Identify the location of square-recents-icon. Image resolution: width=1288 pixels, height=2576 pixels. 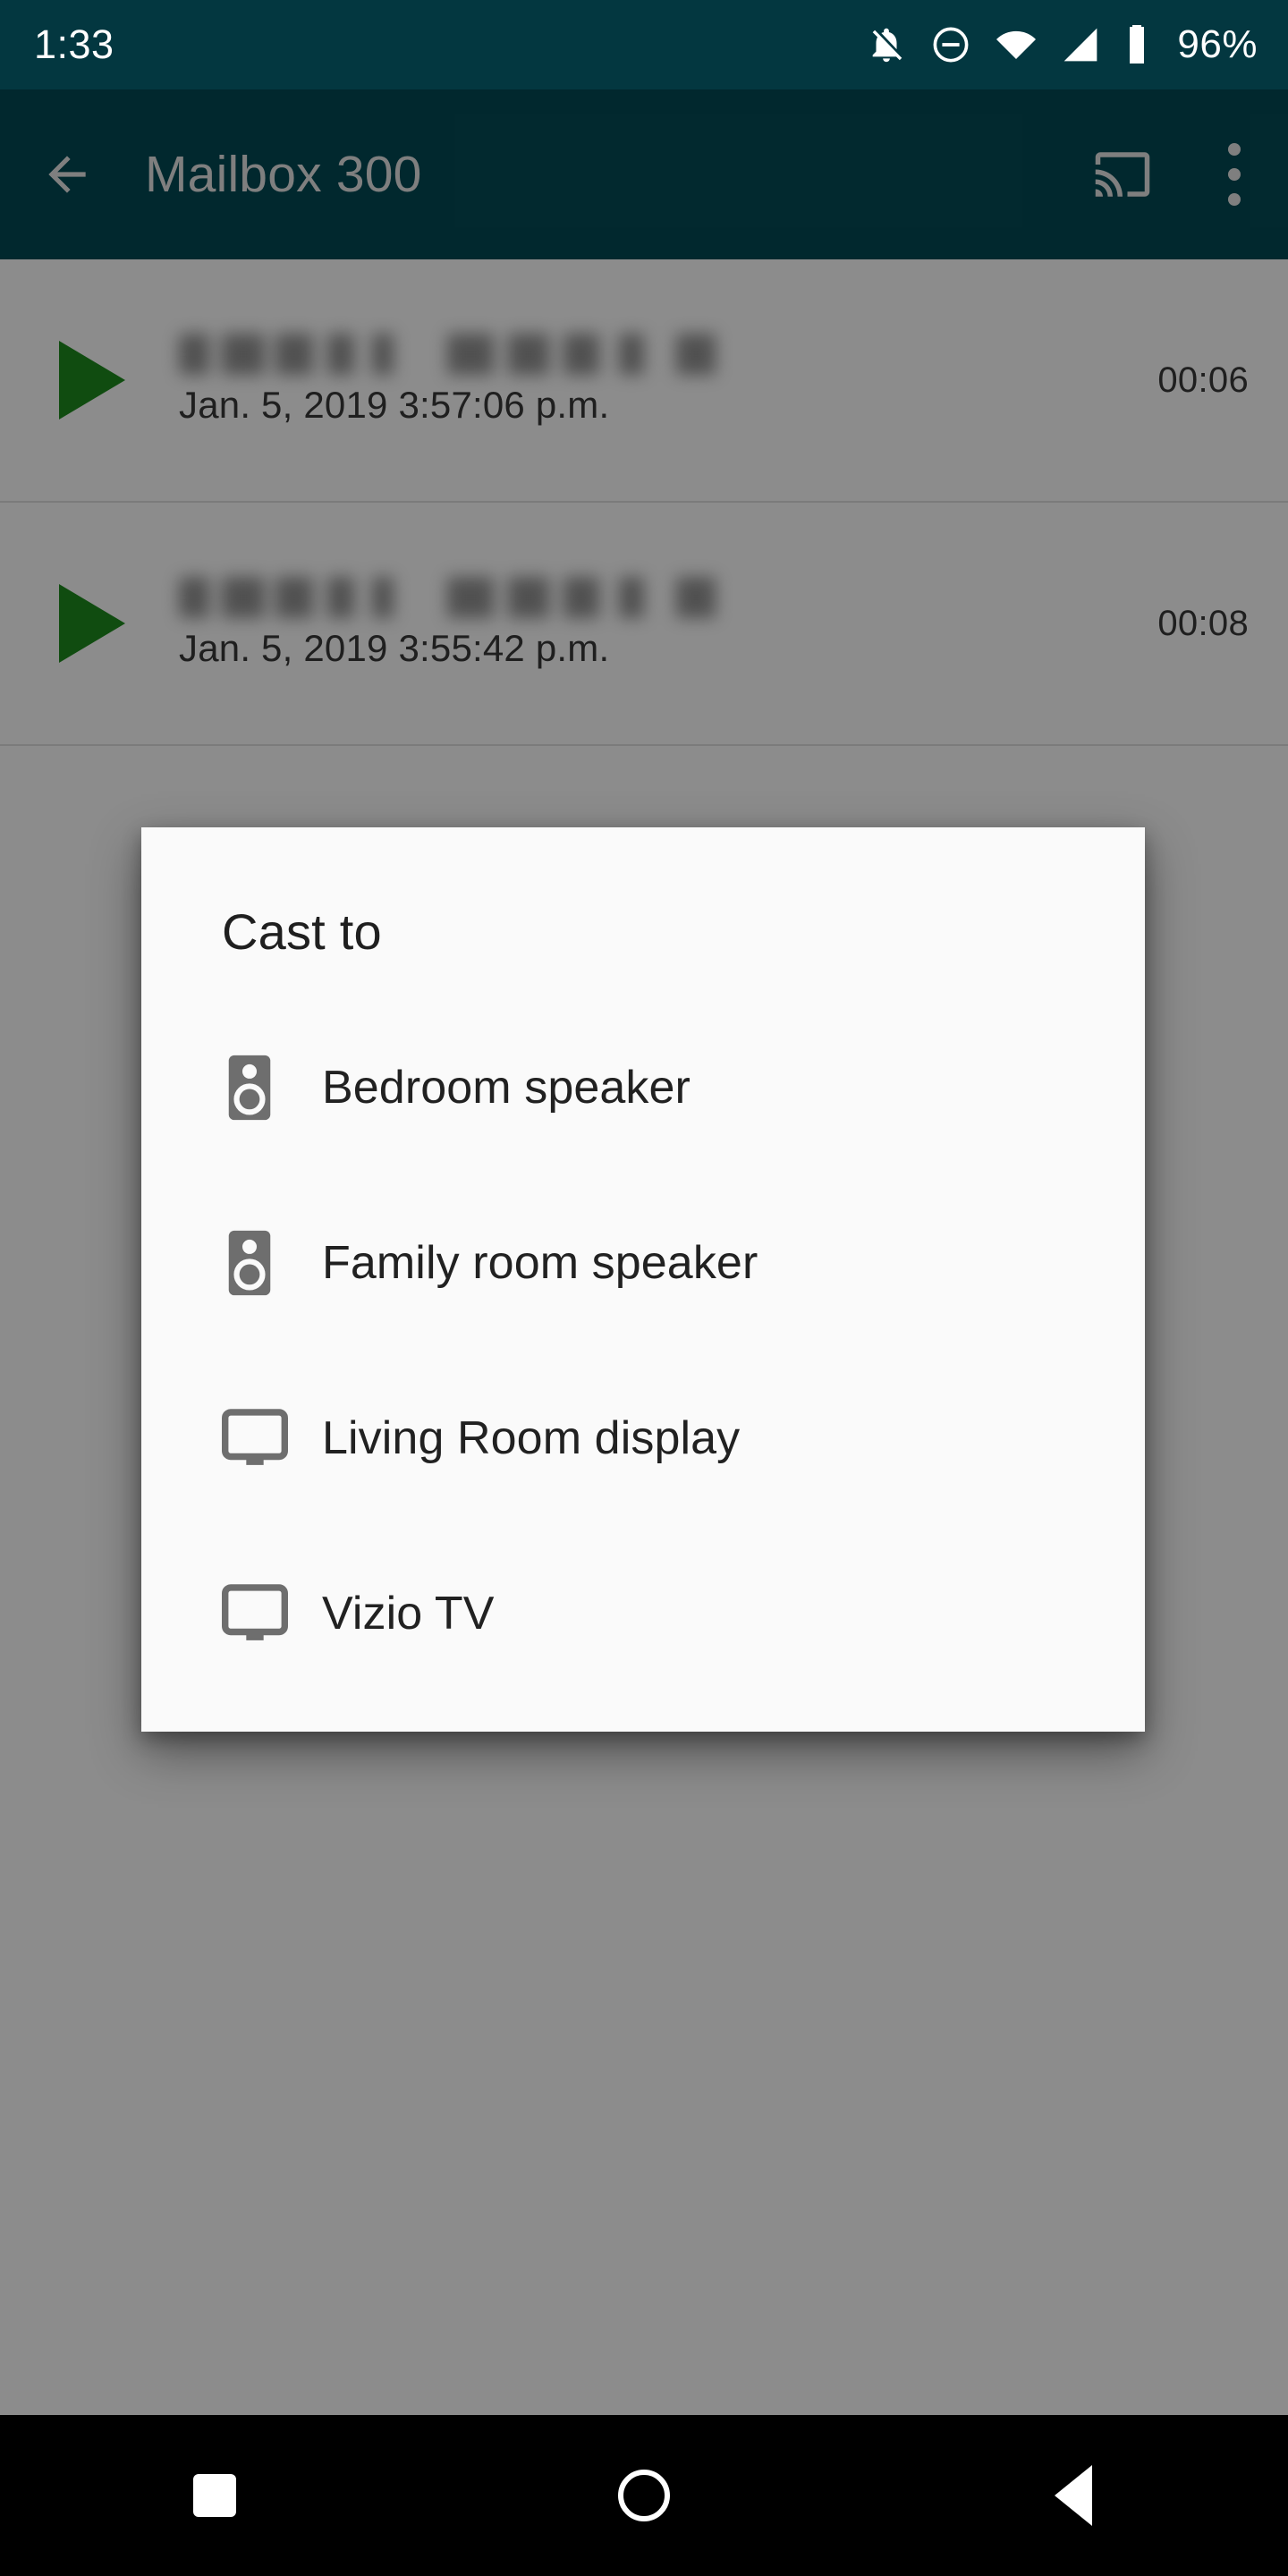
(214, 2495).